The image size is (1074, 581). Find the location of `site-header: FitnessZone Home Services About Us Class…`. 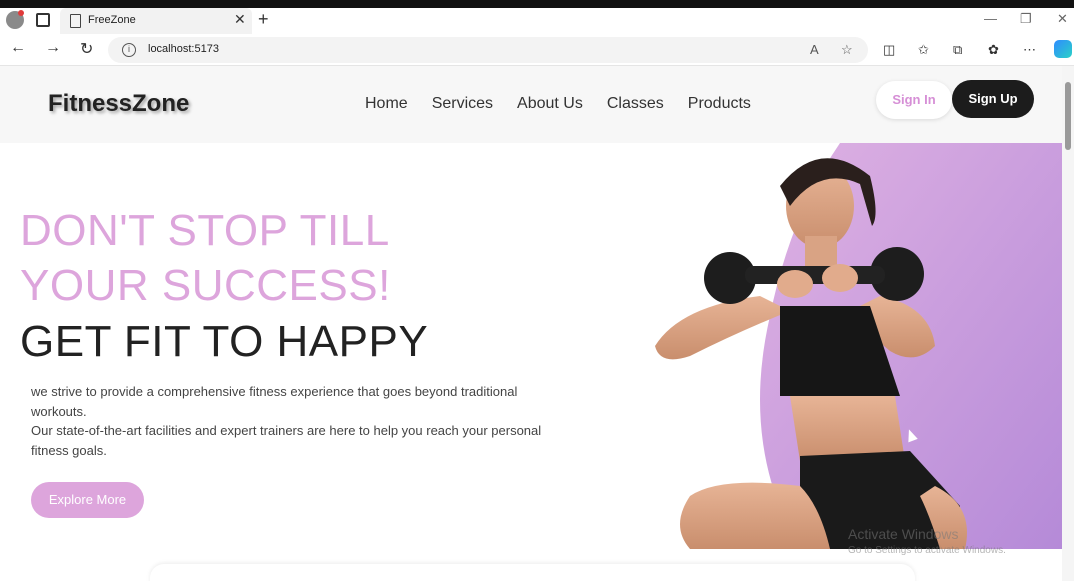

site-header: FitnessZone Home Services About Us Class… is located at coordinates (531, 104).